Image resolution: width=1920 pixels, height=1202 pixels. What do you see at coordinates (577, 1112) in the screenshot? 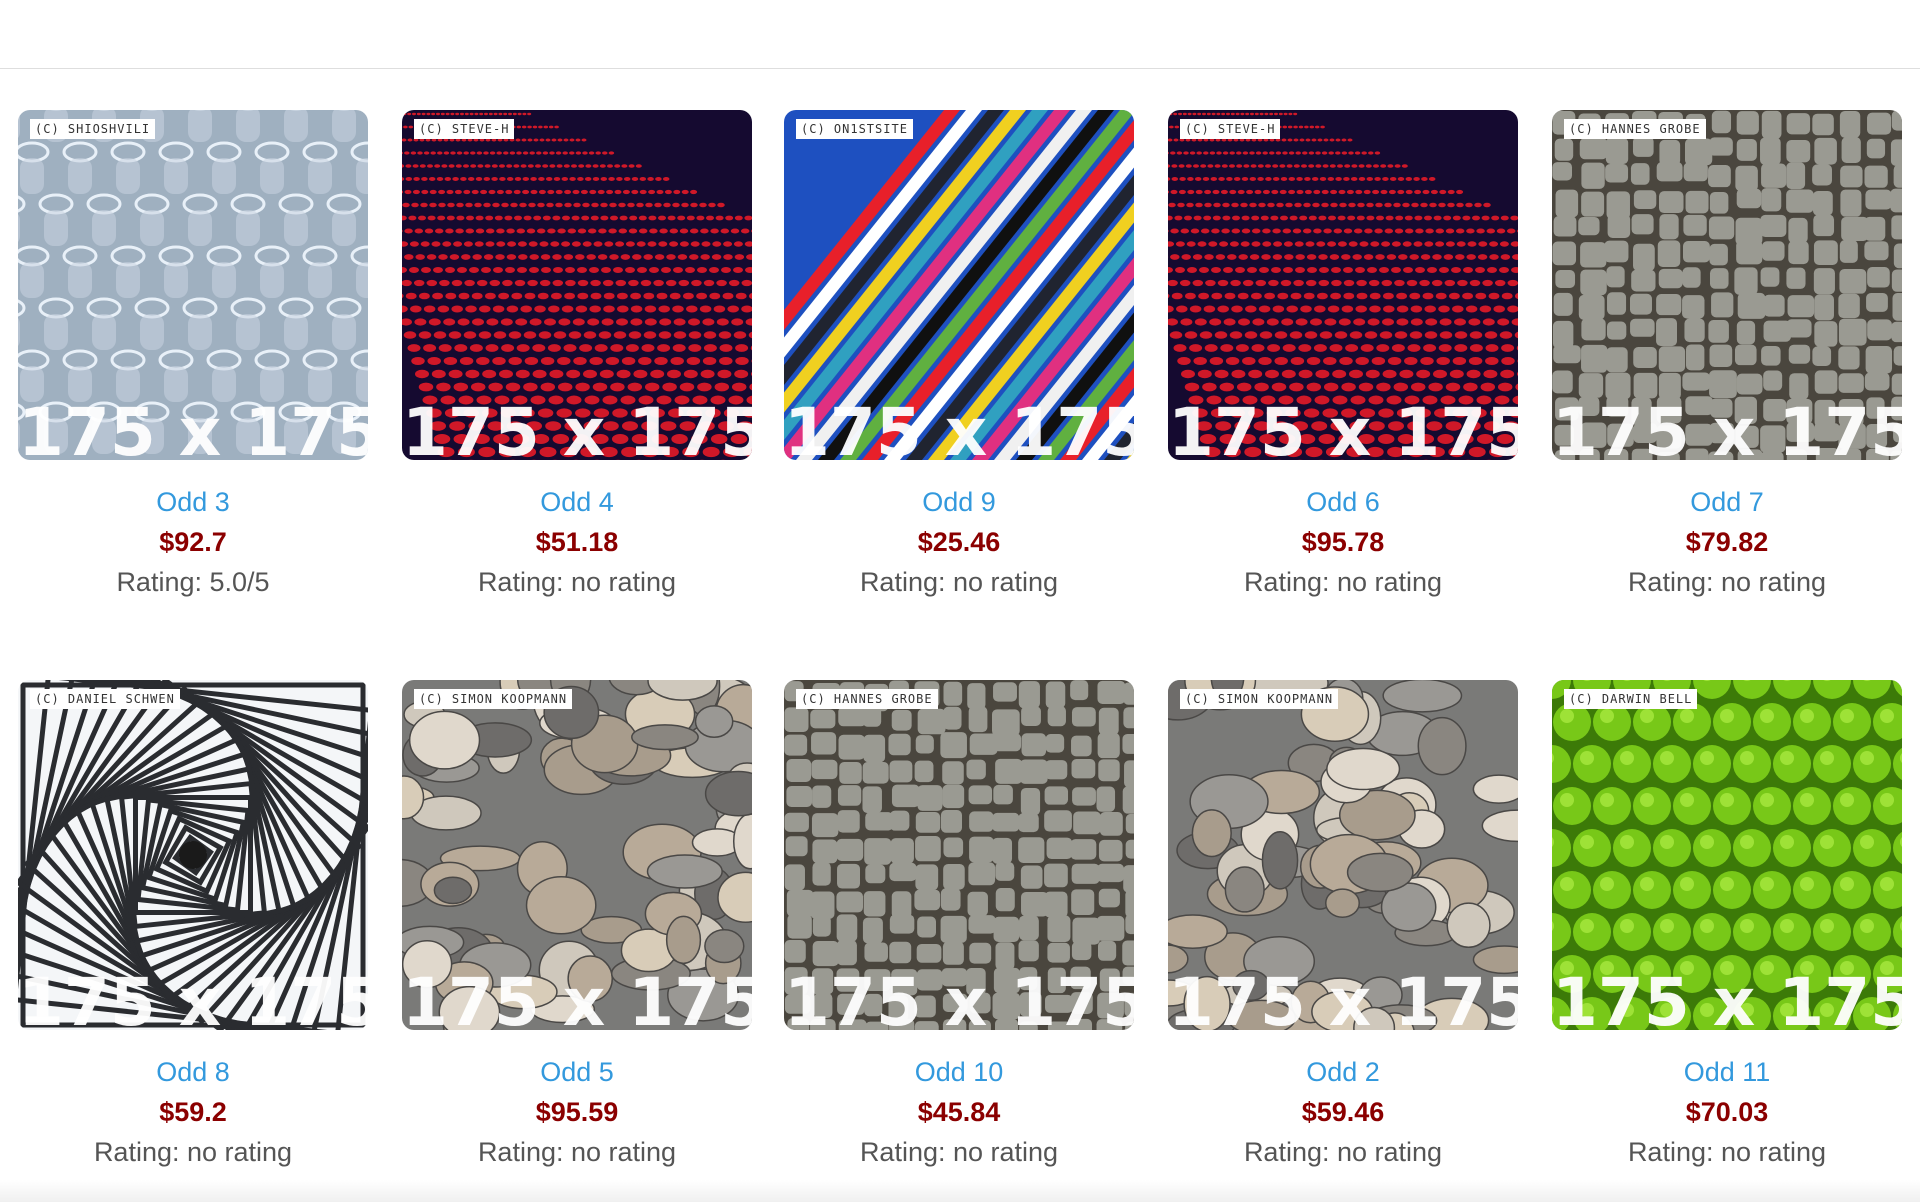
I see `product-price: $95.59` at bounding box center [577, 1112].